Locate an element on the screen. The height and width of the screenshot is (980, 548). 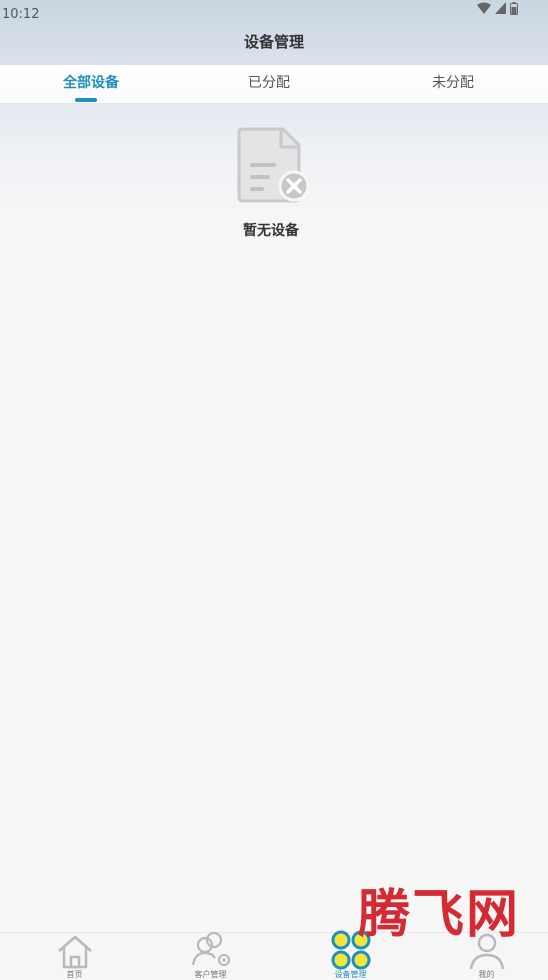
tab-assigned: 已分配 is located at coordinates (269, 84).